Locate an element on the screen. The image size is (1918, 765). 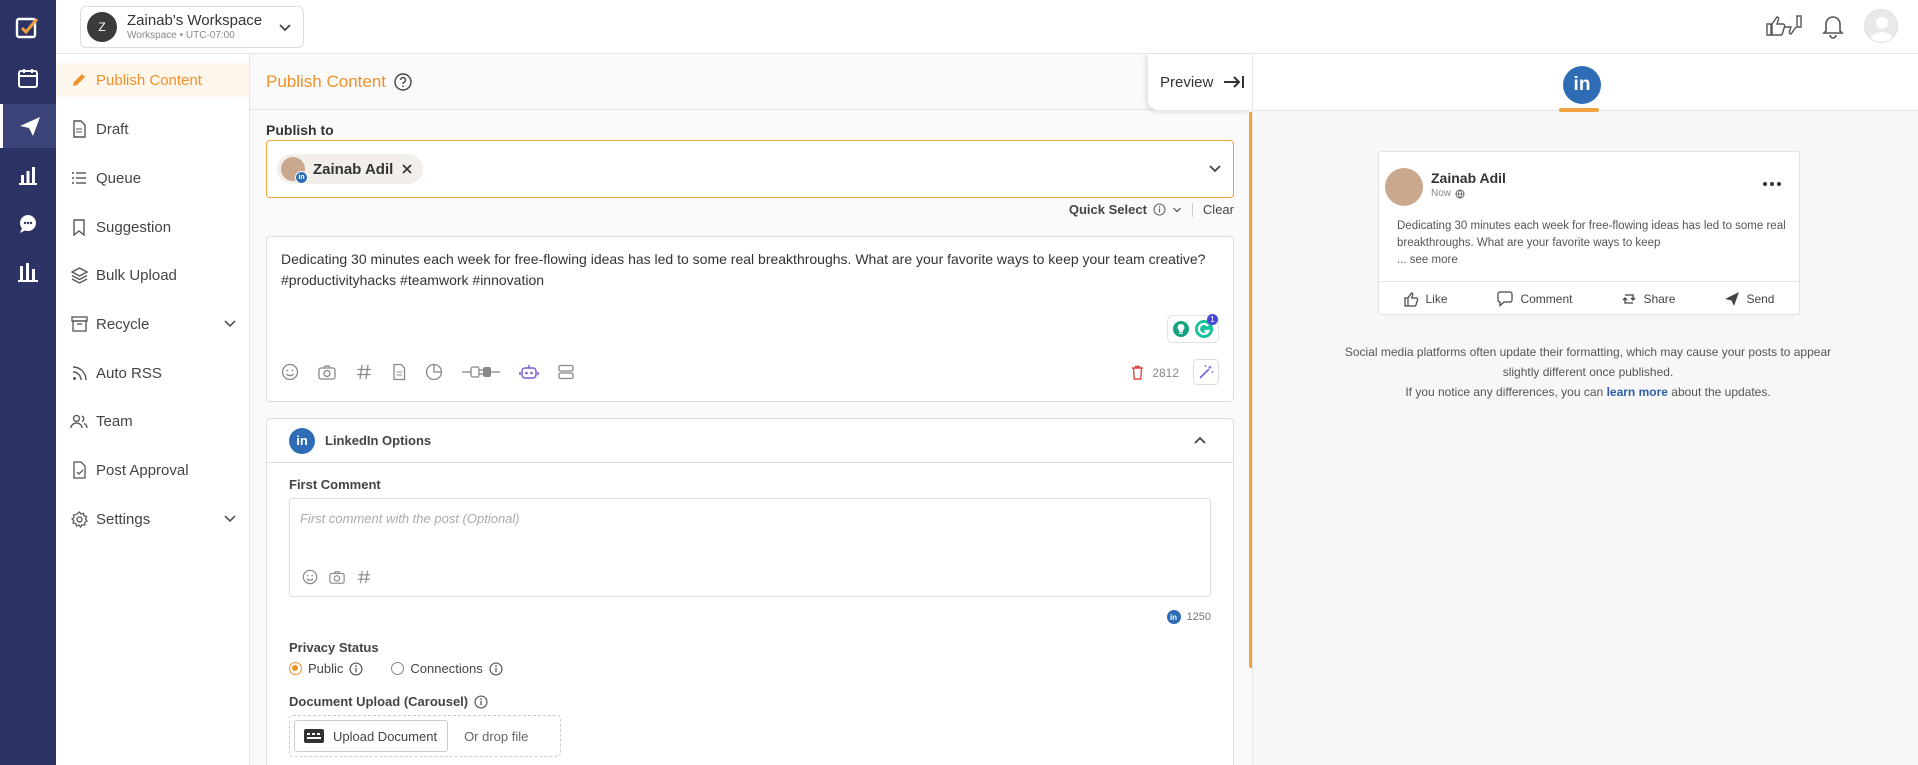
send-action: Send is located at coordinates (1749, 299).